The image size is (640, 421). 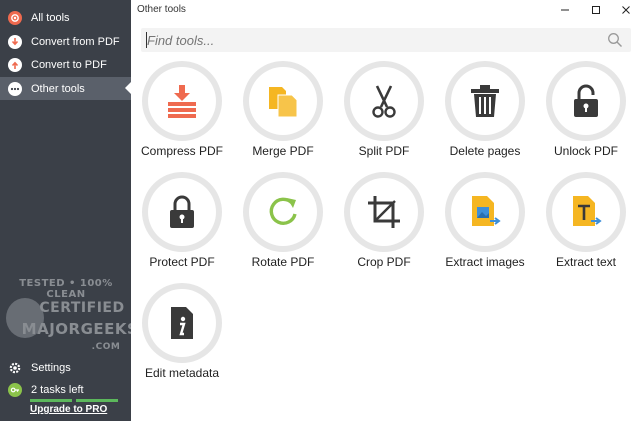 I want to click on tool-unlock-pdf: Unlock PDF, so click(x=585, y=114).